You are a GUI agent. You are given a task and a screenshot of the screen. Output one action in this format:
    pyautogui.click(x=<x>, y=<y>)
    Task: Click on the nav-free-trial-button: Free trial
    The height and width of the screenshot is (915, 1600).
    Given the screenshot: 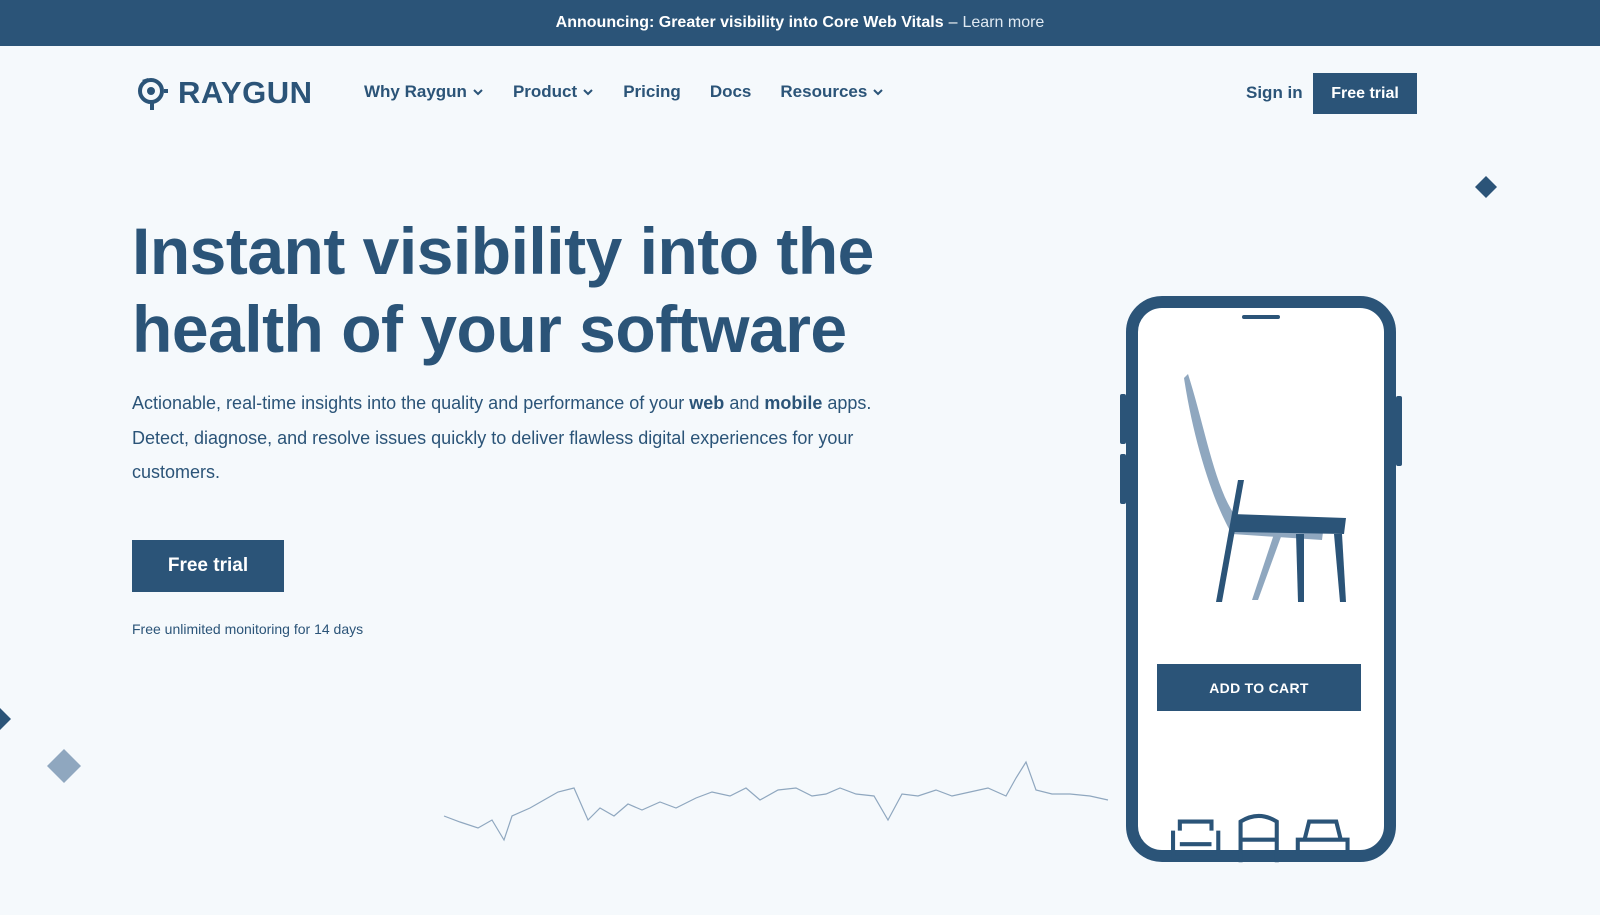 What is the action you would take?
    pyautogui.click(x=1365, y=93)
    